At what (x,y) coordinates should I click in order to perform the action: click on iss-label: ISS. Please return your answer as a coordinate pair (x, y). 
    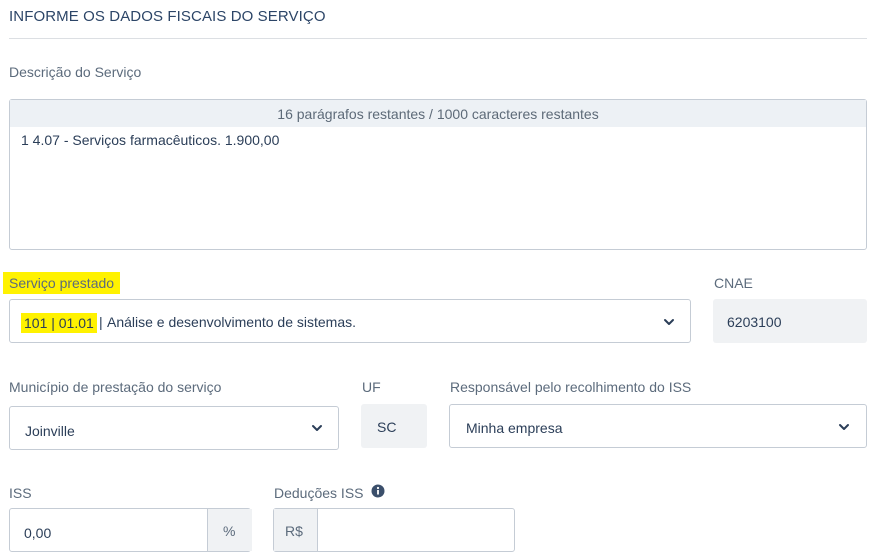
    Looking at the image, I should click on (20, 493).